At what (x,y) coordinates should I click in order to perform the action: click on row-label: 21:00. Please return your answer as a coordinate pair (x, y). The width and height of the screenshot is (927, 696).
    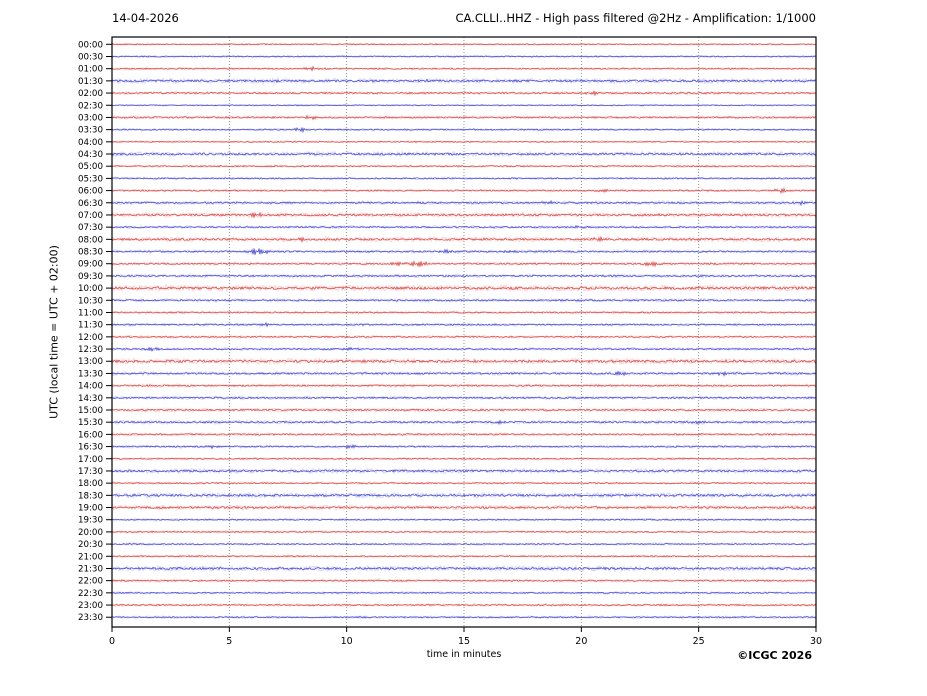
    Looking at the image, I should click on (90, 557).